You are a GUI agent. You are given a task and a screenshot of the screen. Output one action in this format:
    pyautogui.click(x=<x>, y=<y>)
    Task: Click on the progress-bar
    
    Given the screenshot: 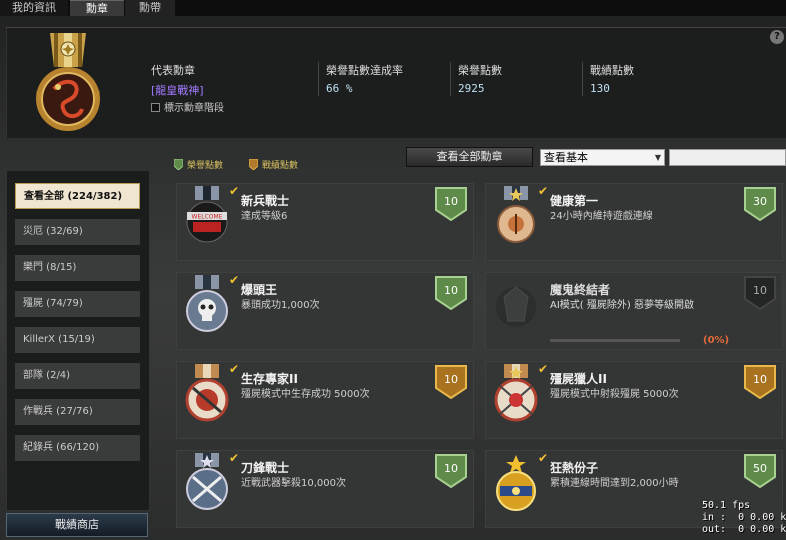 What is the action you would take?
    pyautogui.click(x=615, y=340)
    